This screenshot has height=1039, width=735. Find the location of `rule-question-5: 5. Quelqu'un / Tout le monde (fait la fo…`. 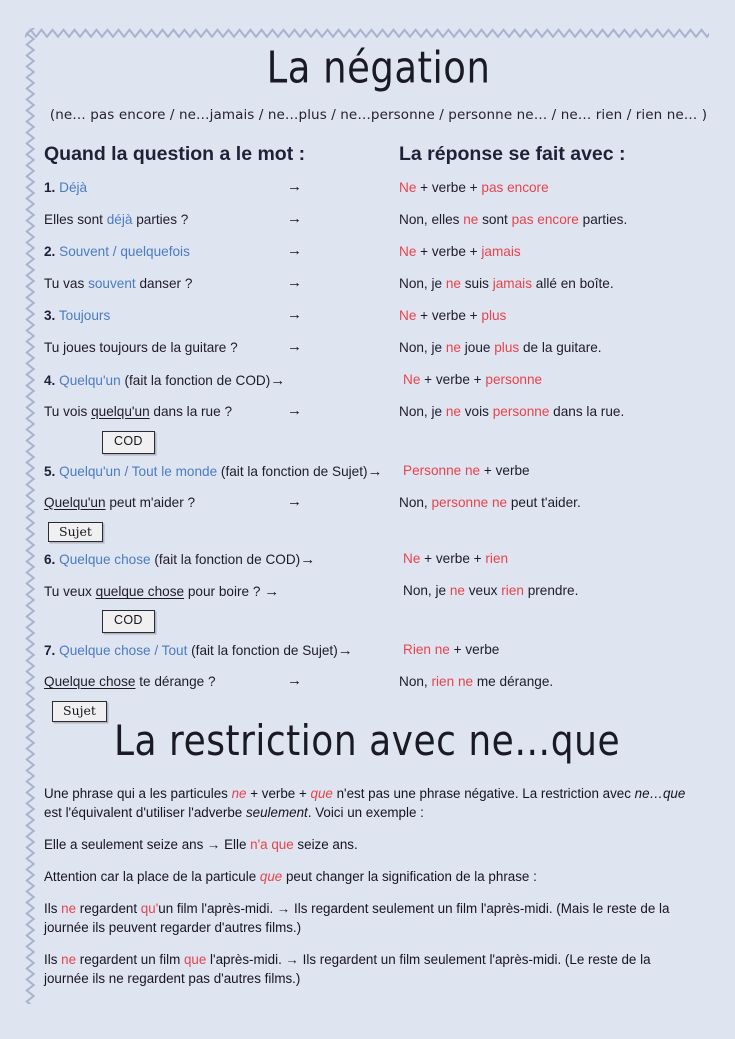

rule-question-5: 5. Quelqu'un / Tout le monde (fait la fo… is located at coordinates (223, 471).